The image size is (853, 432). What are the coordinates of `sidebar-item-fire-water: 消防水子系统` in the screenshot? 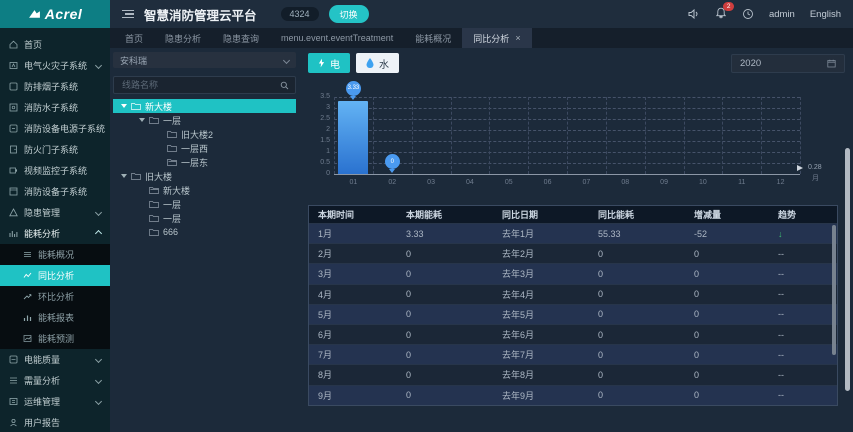 It's located at (55, 107).